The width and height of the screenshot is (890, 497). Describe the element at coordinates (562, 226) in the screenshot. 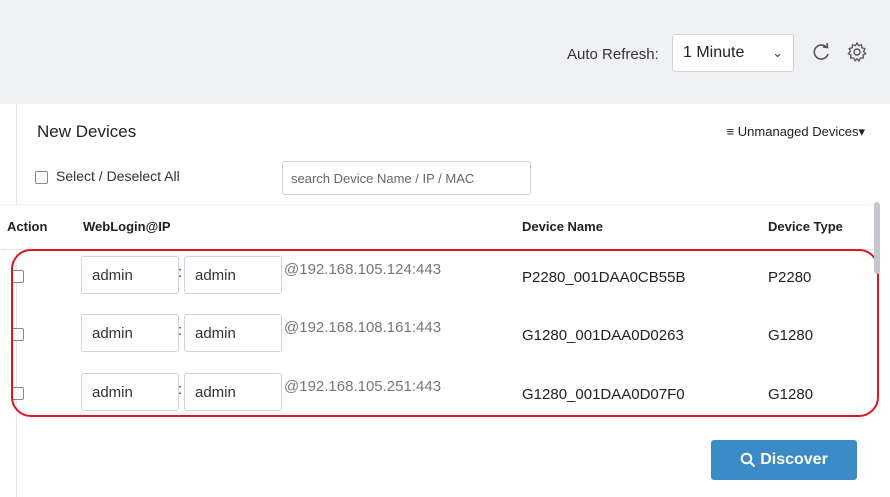

I see `col-device-name: Device Name` at that location.